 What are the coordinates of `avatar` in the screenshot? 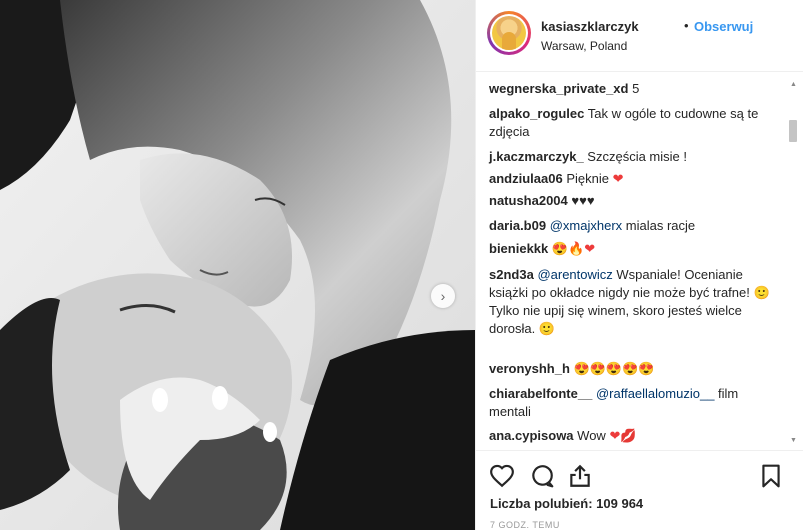 It's located at (509, 33).